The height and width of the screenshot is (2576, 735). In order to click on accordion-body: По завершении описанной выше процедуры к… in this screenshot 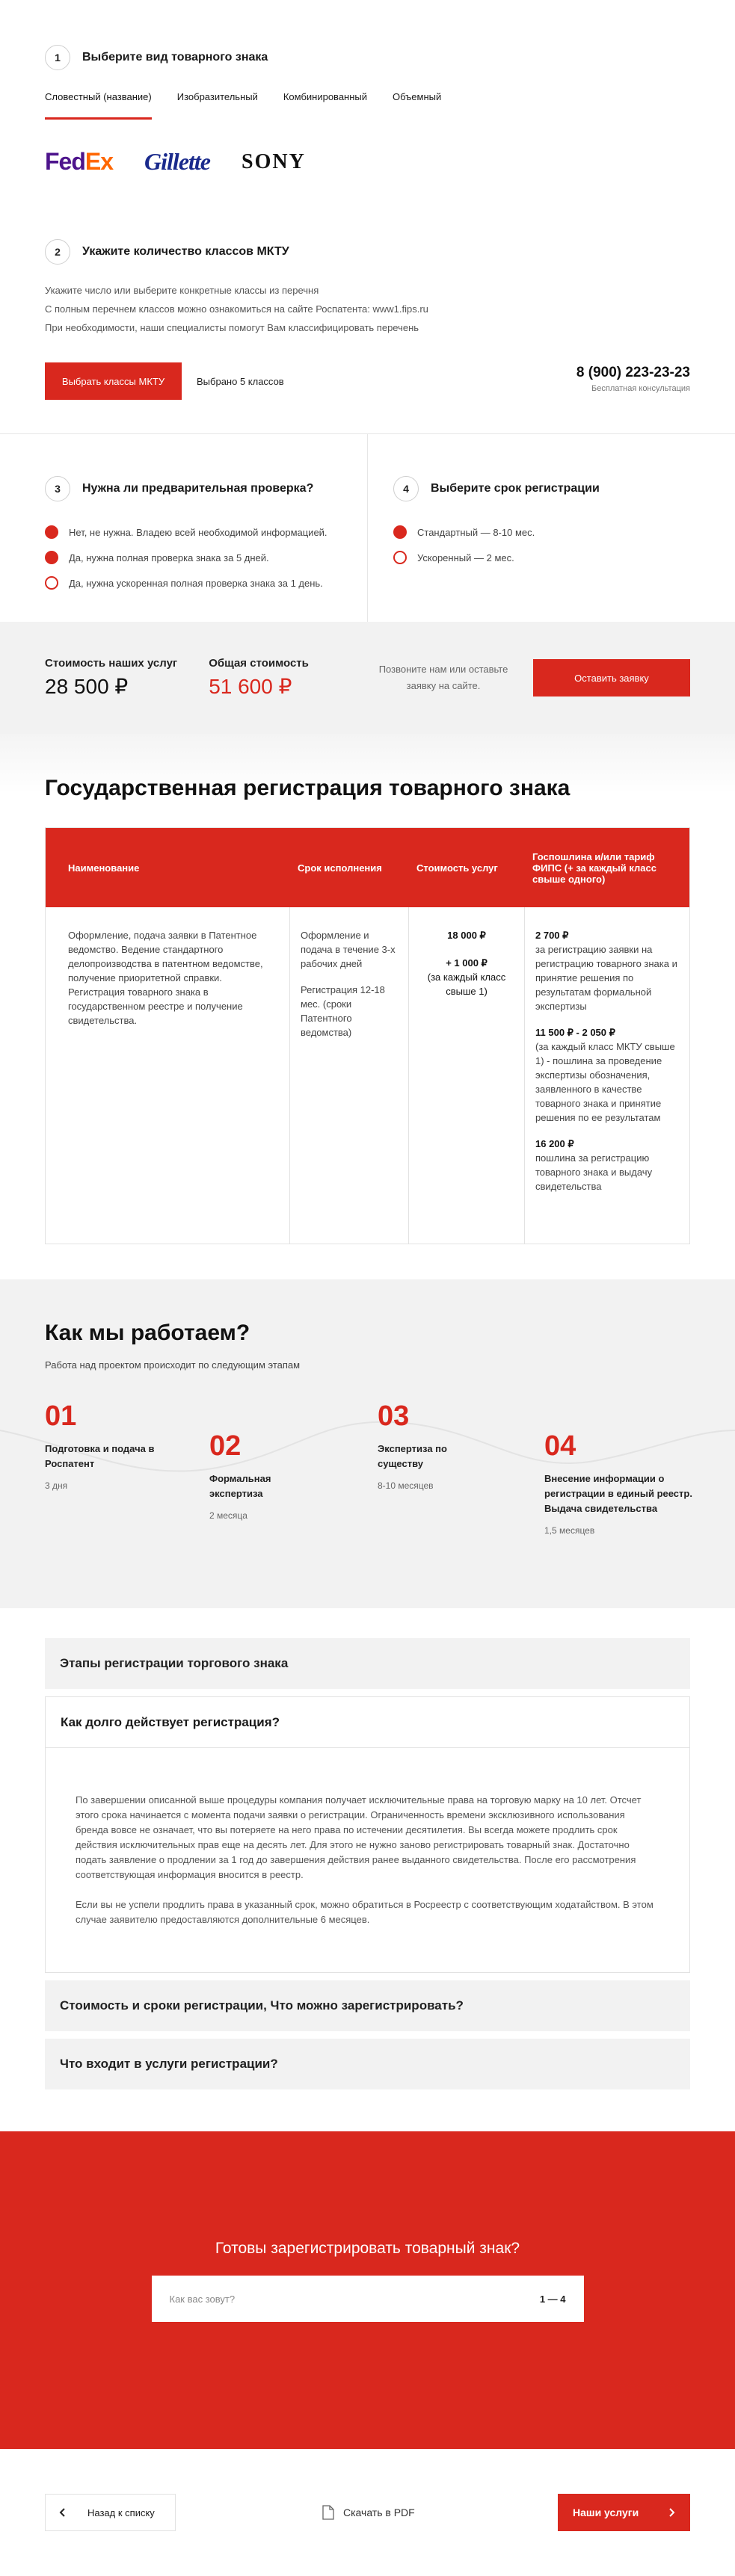, I will do `click(367, 1860)`.